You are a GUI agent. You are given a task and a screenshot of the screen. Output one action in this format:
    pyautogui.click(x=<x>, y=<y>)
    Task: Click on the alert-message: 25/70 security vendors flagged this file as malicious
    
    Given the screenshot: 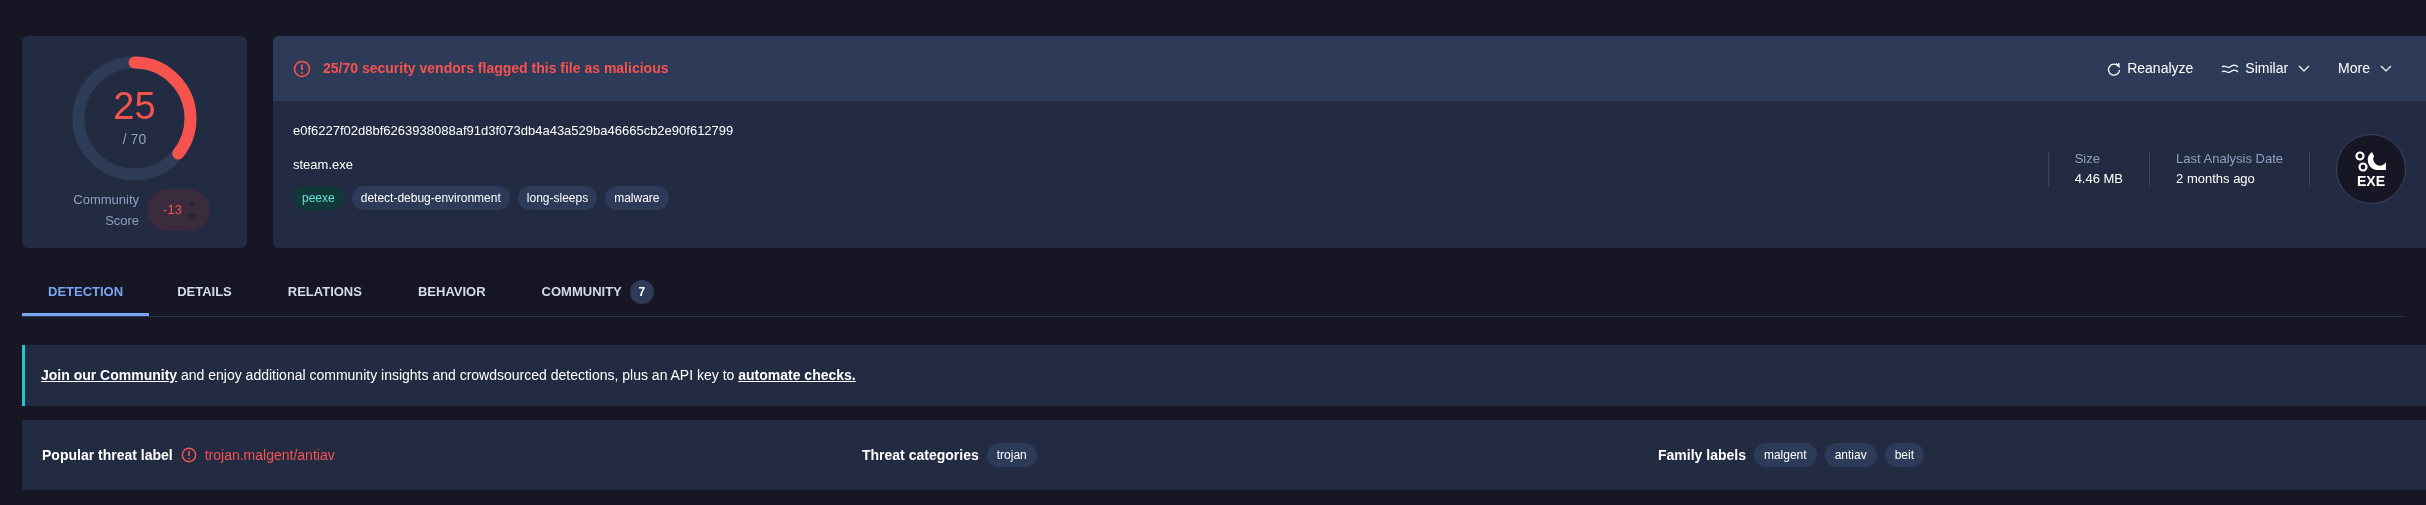 What is the action you would take?
    pyautogui.click(x=496, y=68)
    